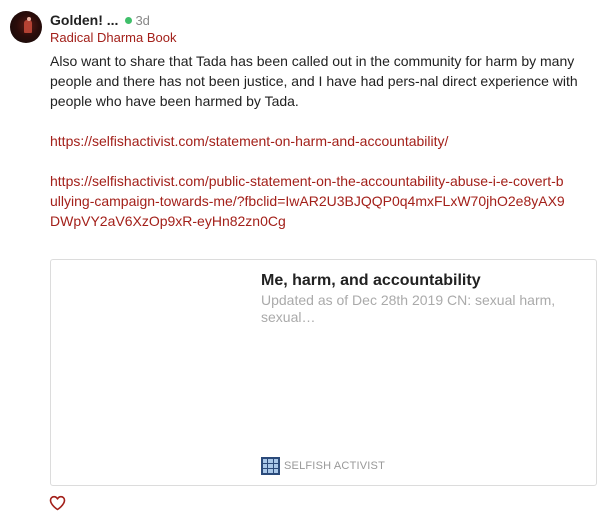  I want to click on link-preview-site-name: SELFISH ACTIVIST, so click(335, 466).